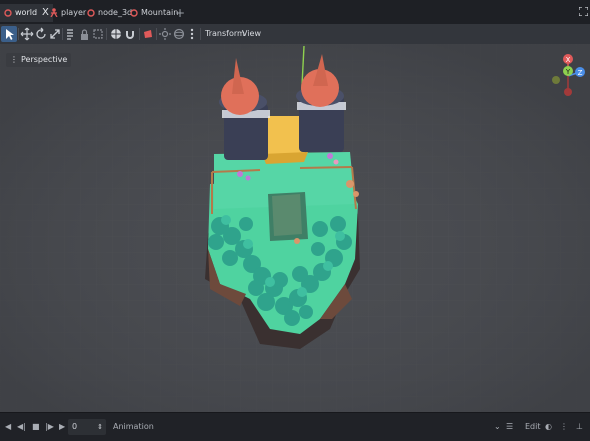  Describe the element at coordinates (497, 427) in the screenshot. I see `dropdown-arrow-icon: ⌄` at that location.